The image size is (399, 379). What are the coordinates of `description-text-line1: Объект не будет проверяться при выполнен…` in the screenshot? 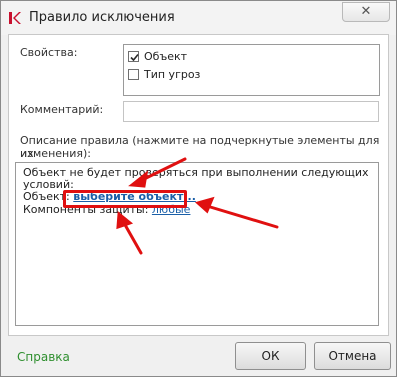 It's located at (196, 172).